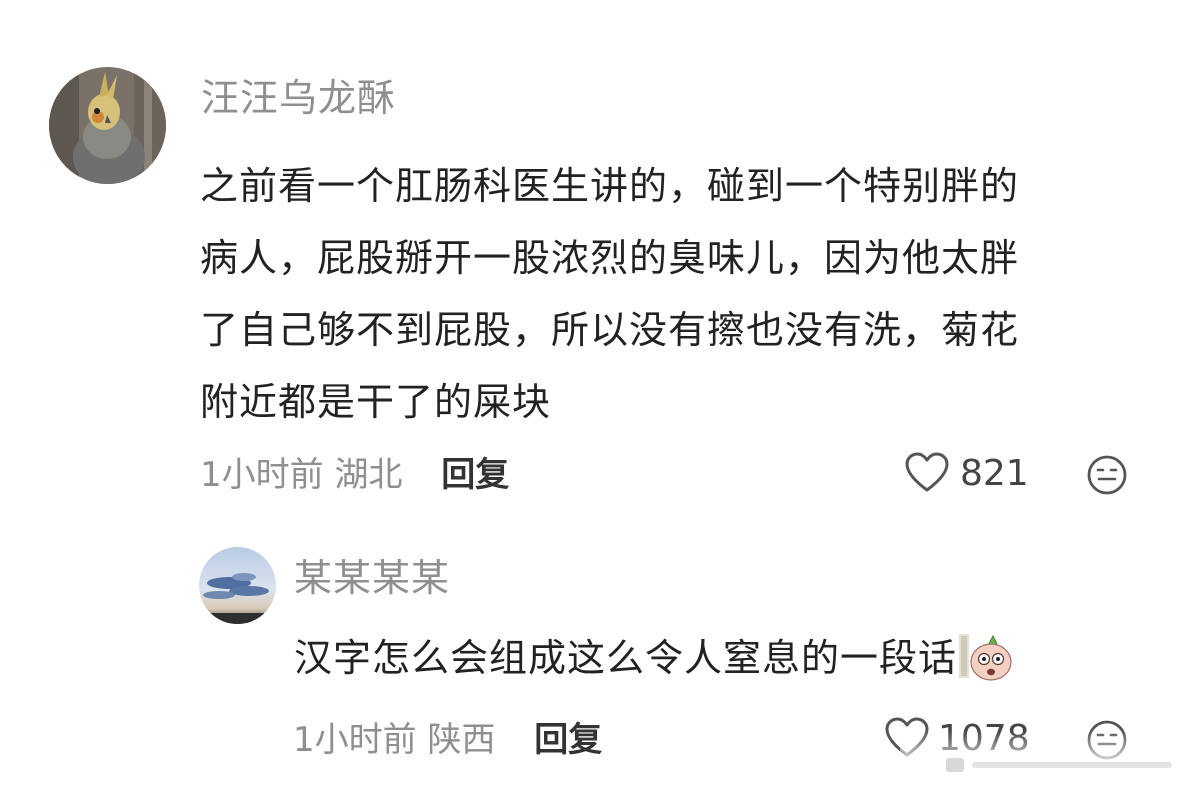 Image resolution: width=1198 pixels, height=788 pixels. I want to click on comment-line: 之前看一个肛肠科医生讲的，碰到一个特别胖的, so click(610, 186).